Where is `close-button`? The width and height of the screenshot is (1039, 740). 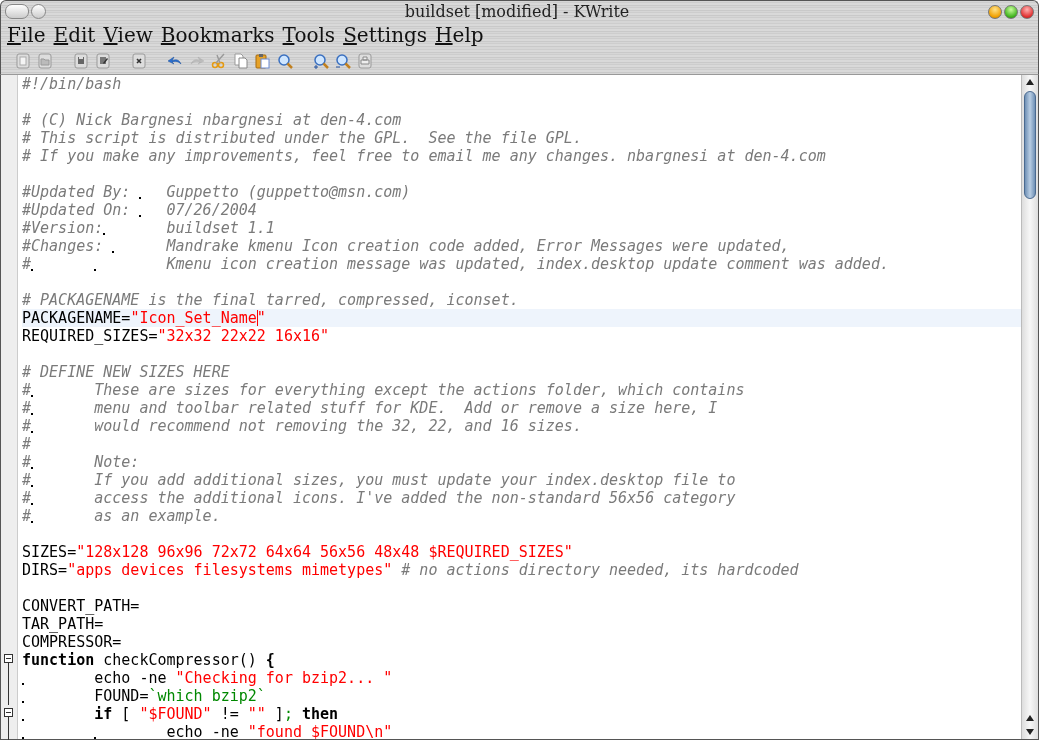
close-button is located at coordinates (1027, 11).